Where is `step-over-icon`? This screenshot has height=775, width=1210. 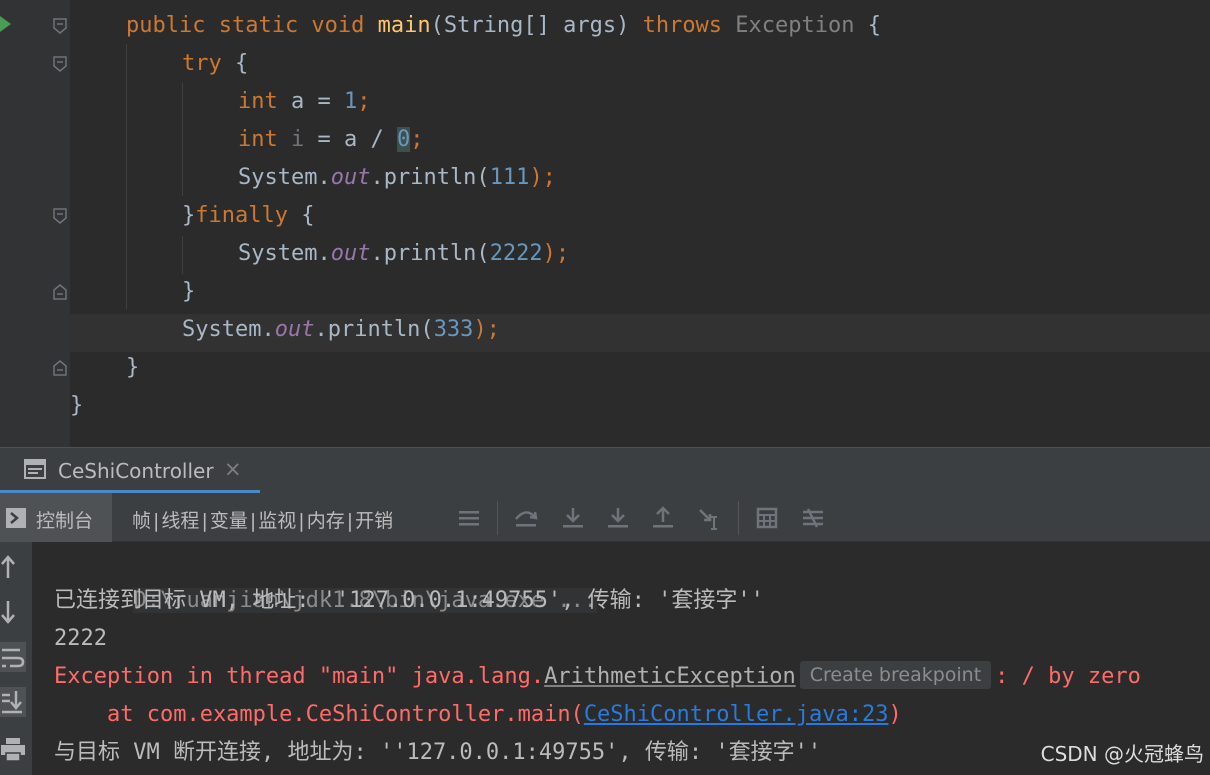
step-over-icon is located at coordinates (526, 518).